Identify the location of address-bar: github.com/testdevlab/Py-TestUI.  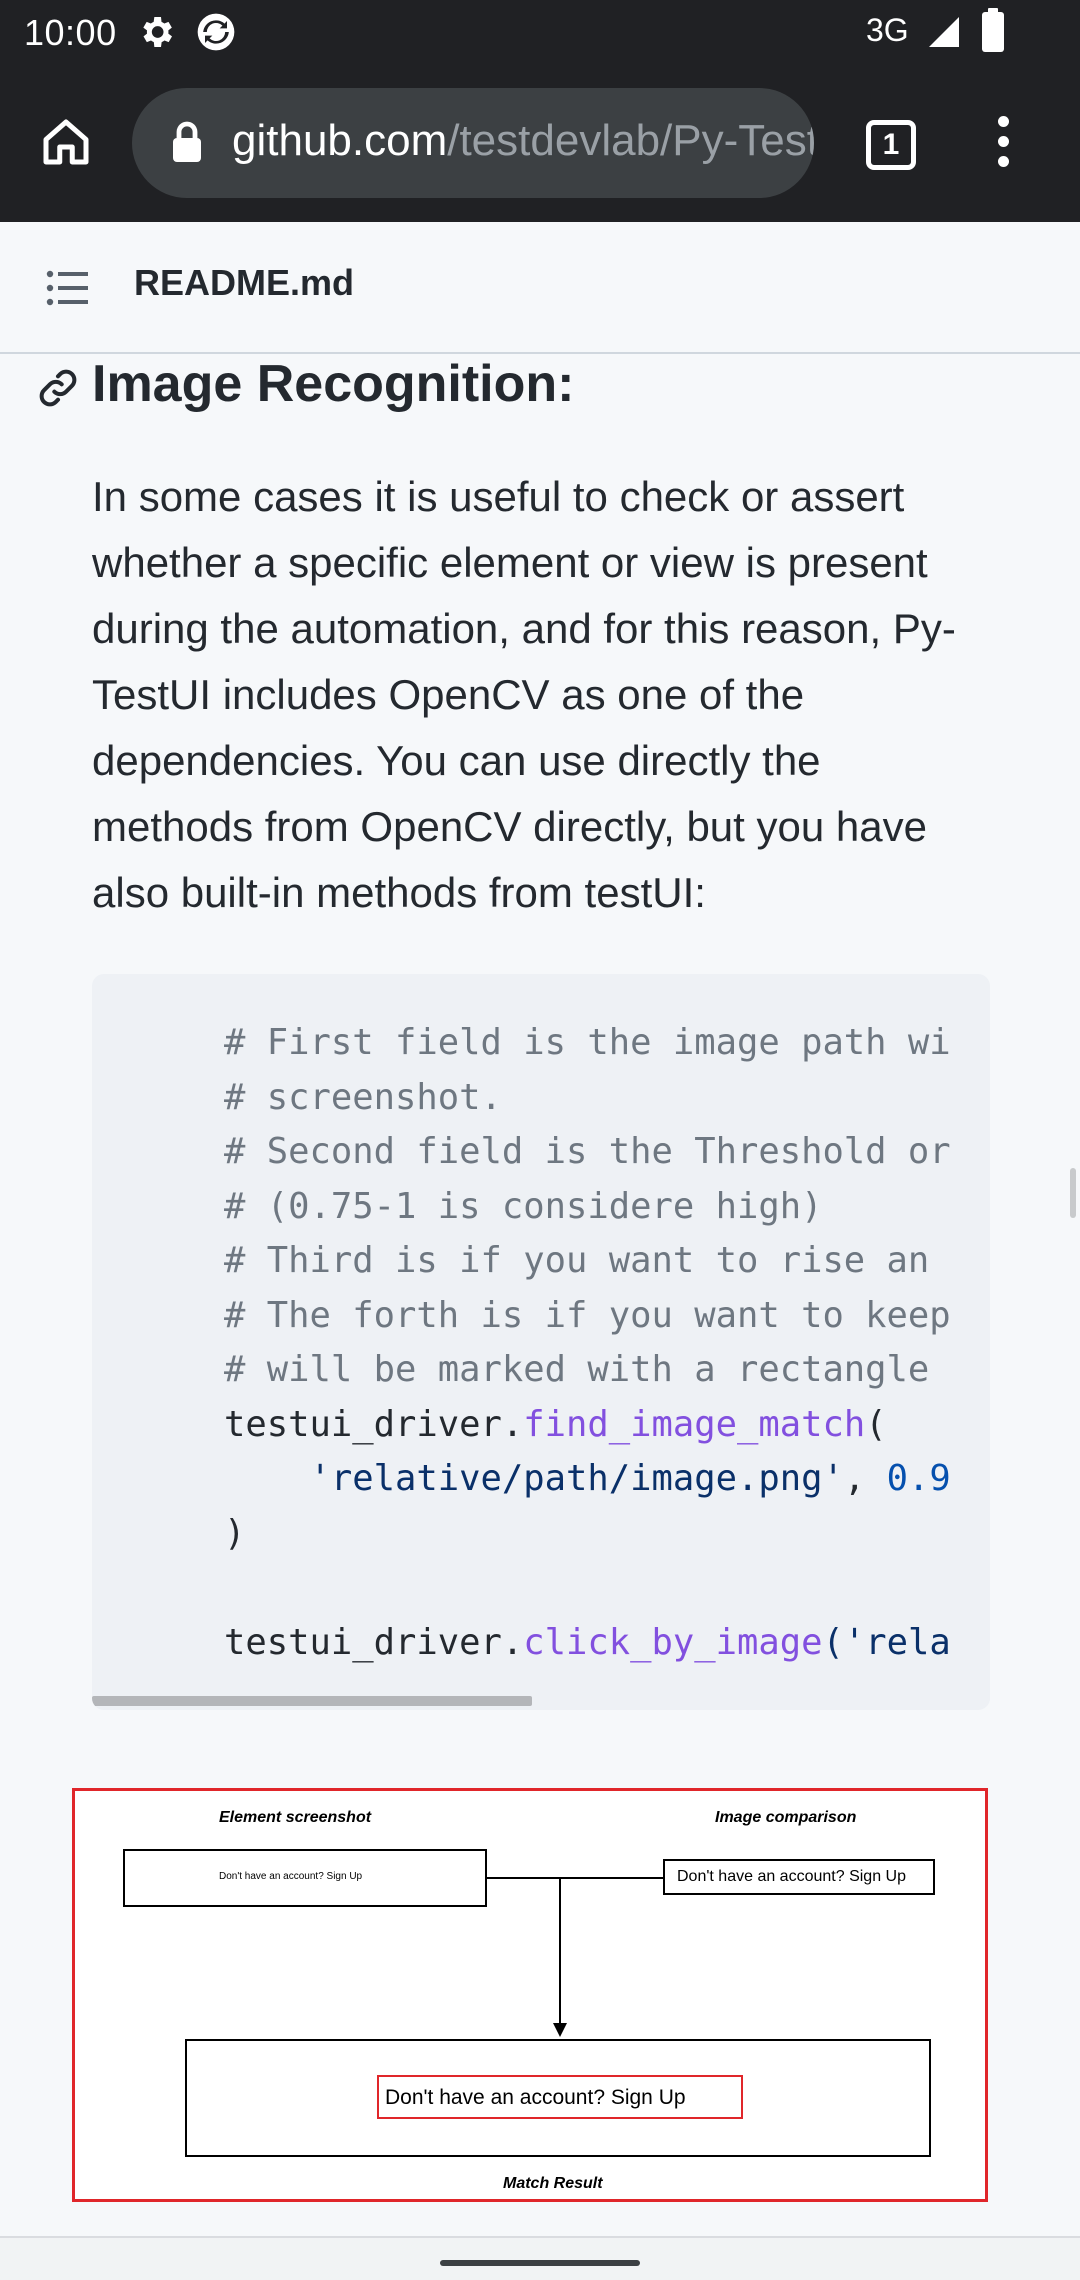
(473, 143).